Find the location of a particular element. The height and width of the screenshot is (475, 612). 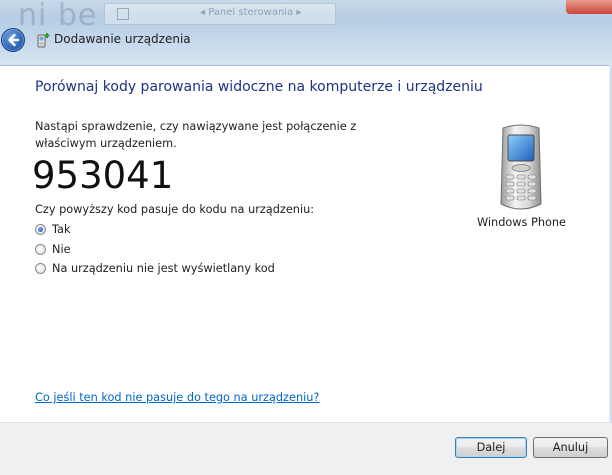

back-arrow-icon is located at coordinates (14, 40).